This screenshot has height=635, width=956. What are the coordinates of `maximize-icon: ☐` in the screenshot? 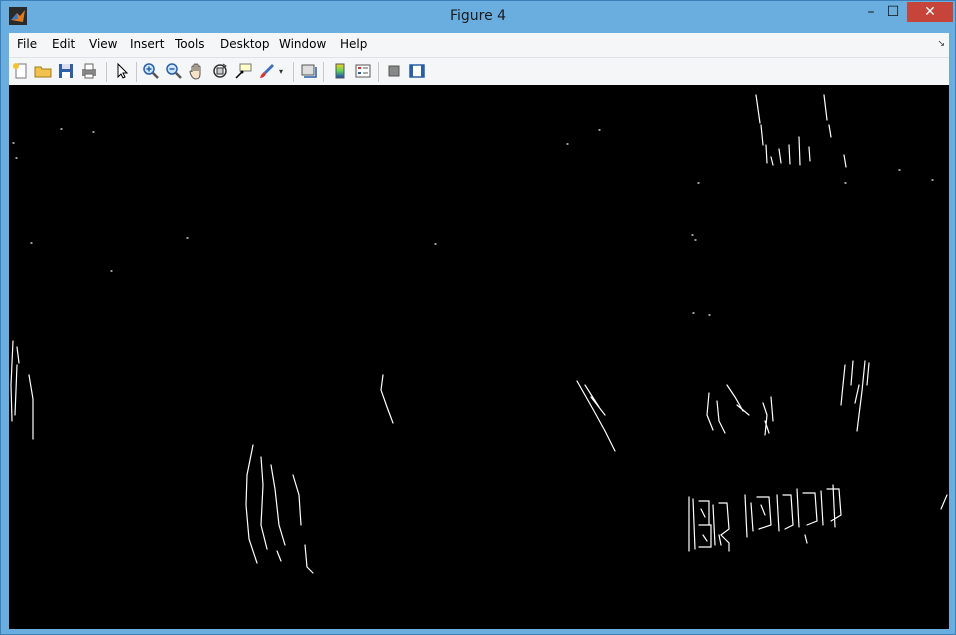 It's located at (893, 12).